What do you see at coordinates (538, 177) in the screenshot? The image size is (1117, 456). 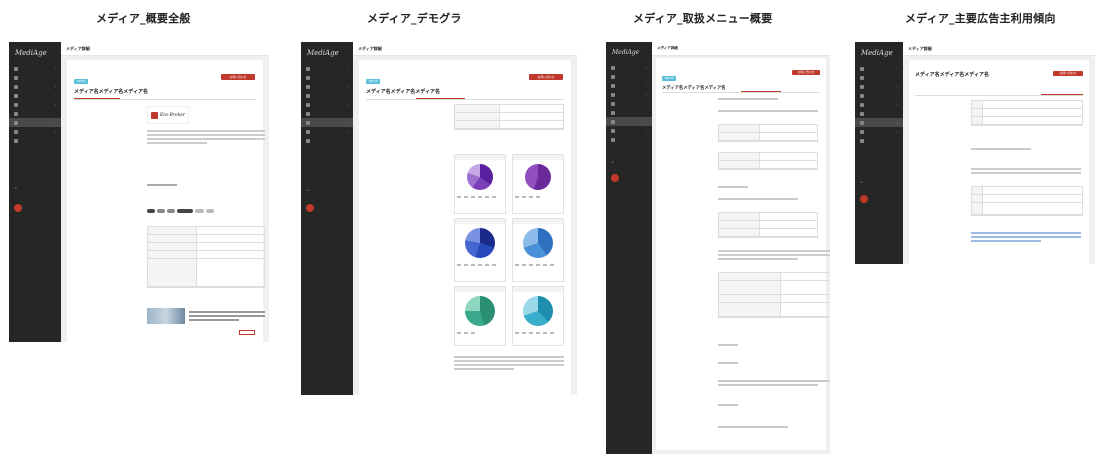 I see `pie-chart` at bounding box center [538, 177].